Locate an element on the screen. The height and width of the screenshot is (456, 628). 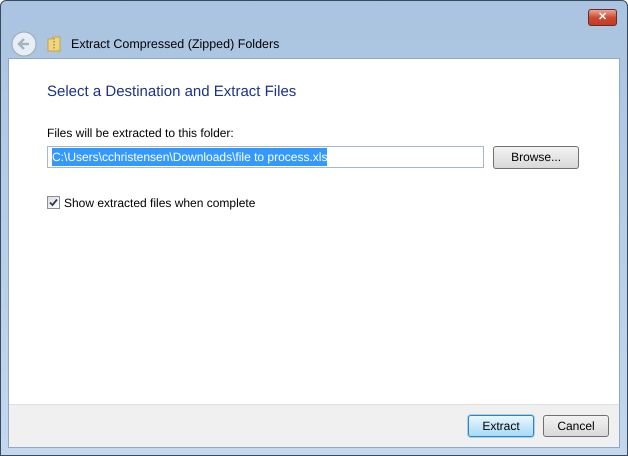
field-value: C:\Users\cchristensen\Downloads\file to process.xls is located at coordinates (190, 157).